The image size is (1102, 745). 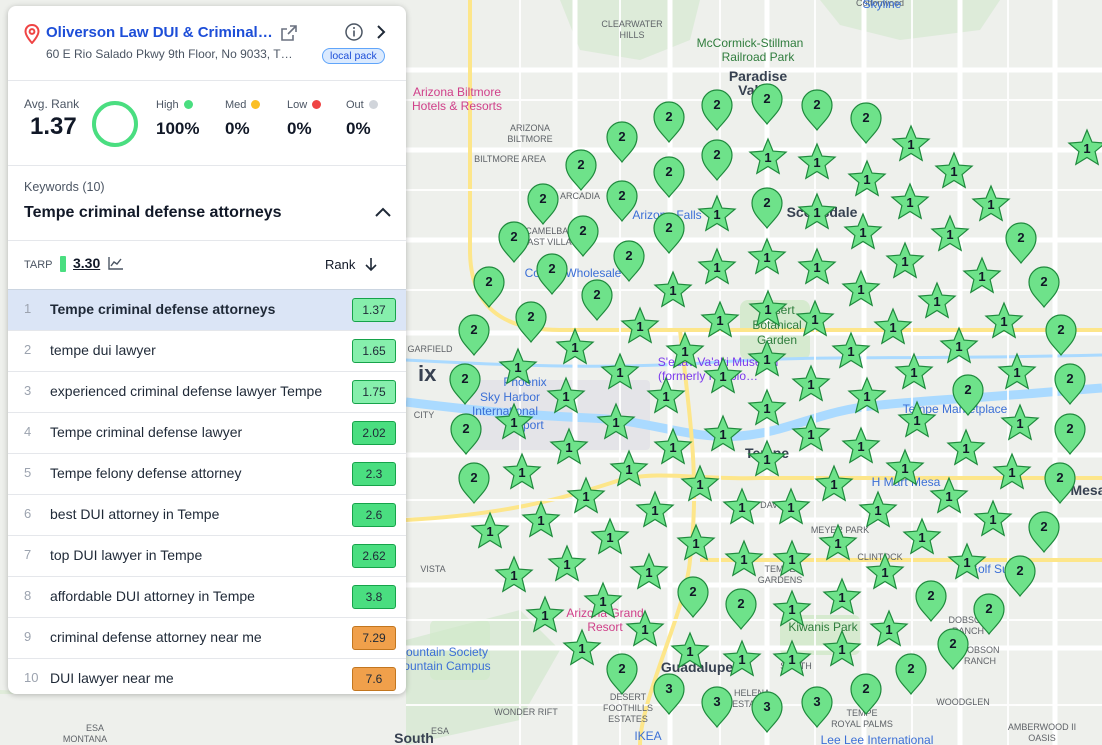 I want to click on map-label: GARFIELD, so click(x=430, y=349).